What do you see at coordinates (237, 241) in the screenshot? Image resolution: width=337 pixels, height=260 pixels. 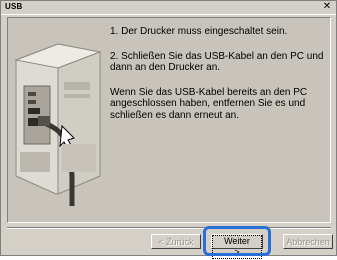 I see `next-button-highlight` at bounding box center [237, 241].